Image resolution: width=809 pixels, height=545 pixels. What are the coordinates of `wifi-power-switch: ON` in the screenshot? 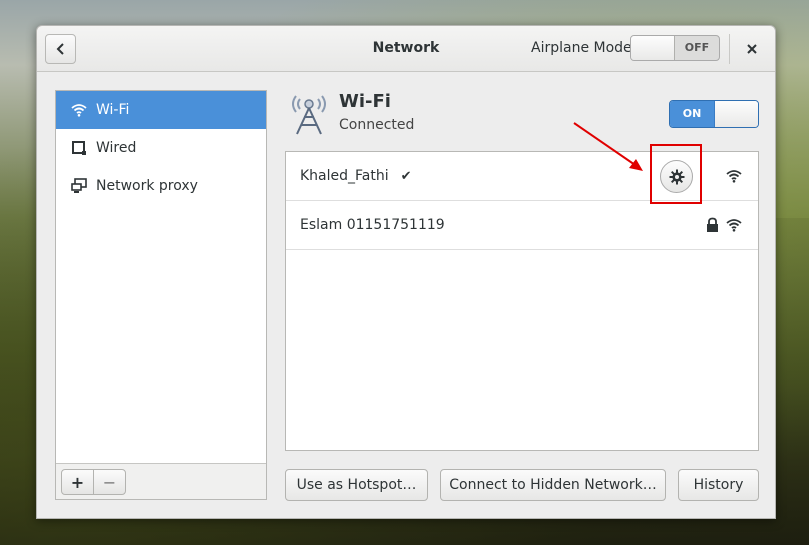 It's located at (714, 114).